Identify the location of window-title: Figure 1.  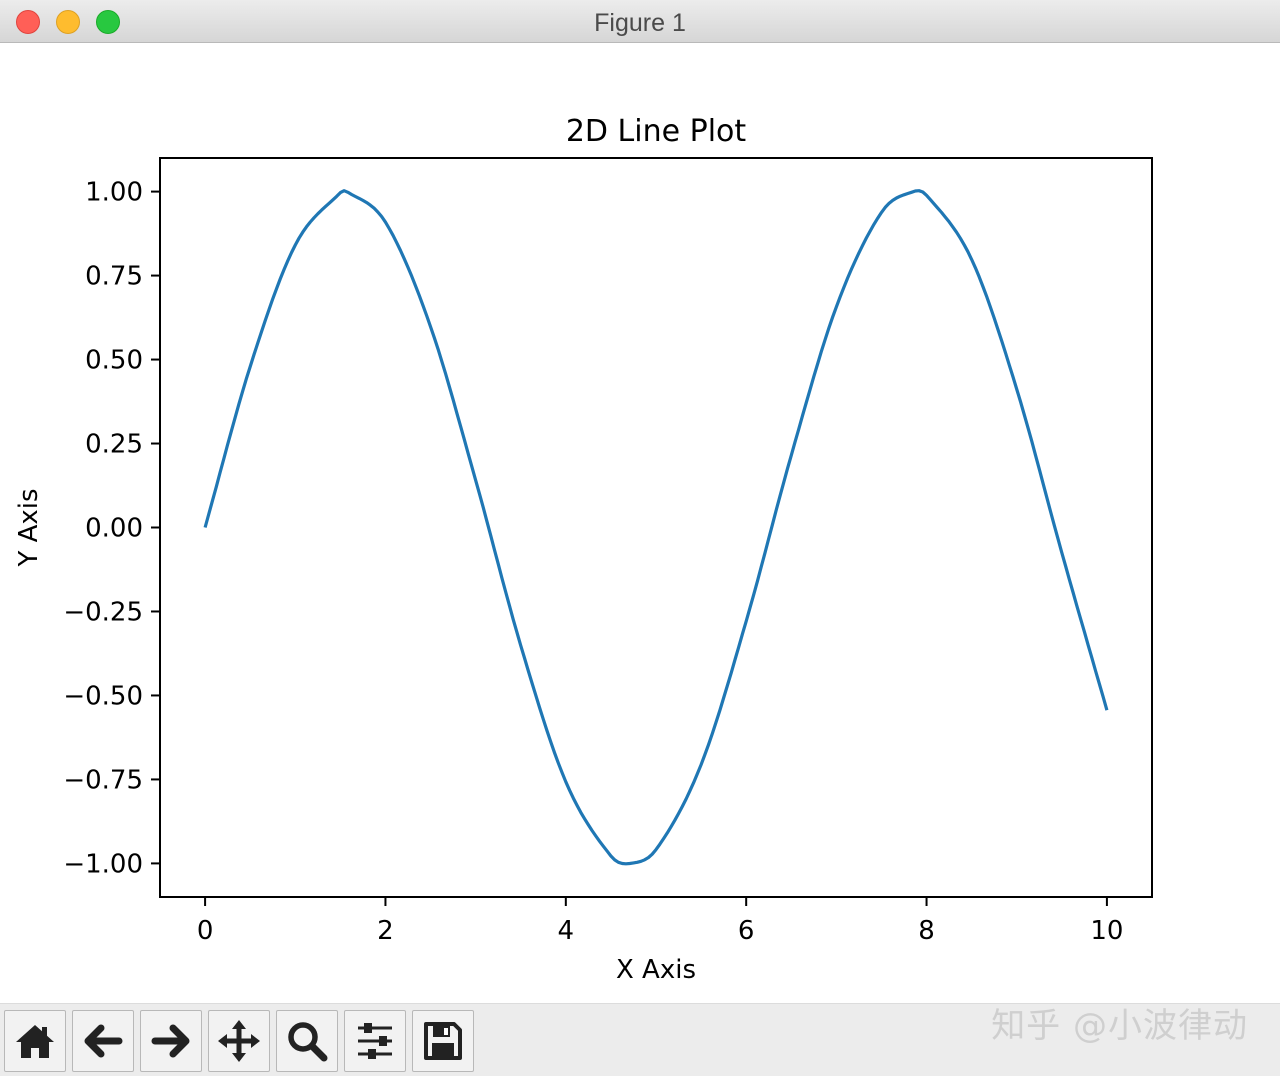
(640, 23).